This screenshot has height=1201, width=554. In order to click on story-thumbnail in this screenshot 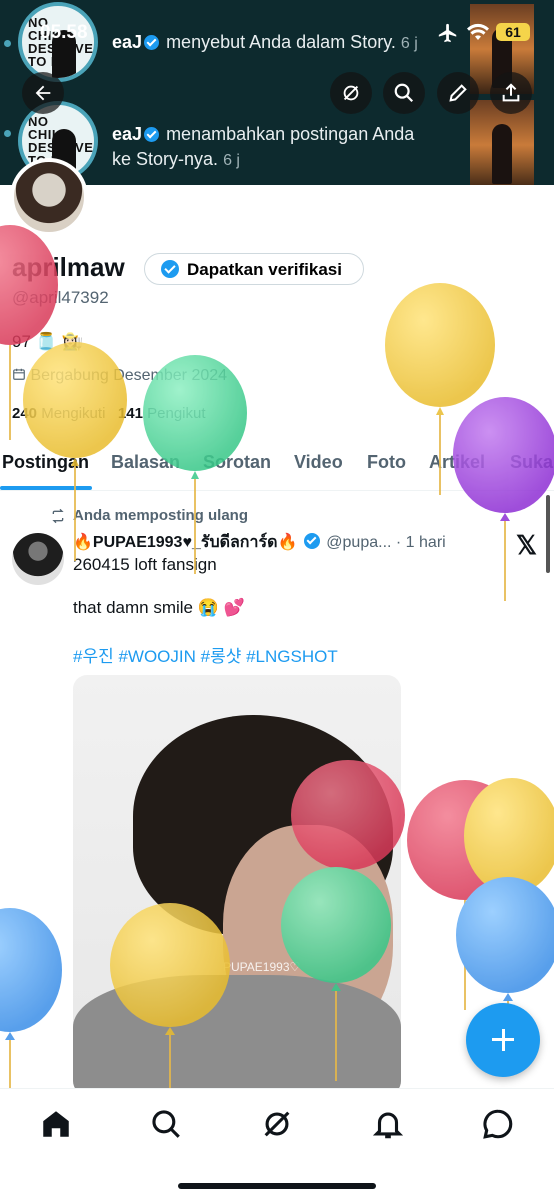, I will do `click(502, 142)`.